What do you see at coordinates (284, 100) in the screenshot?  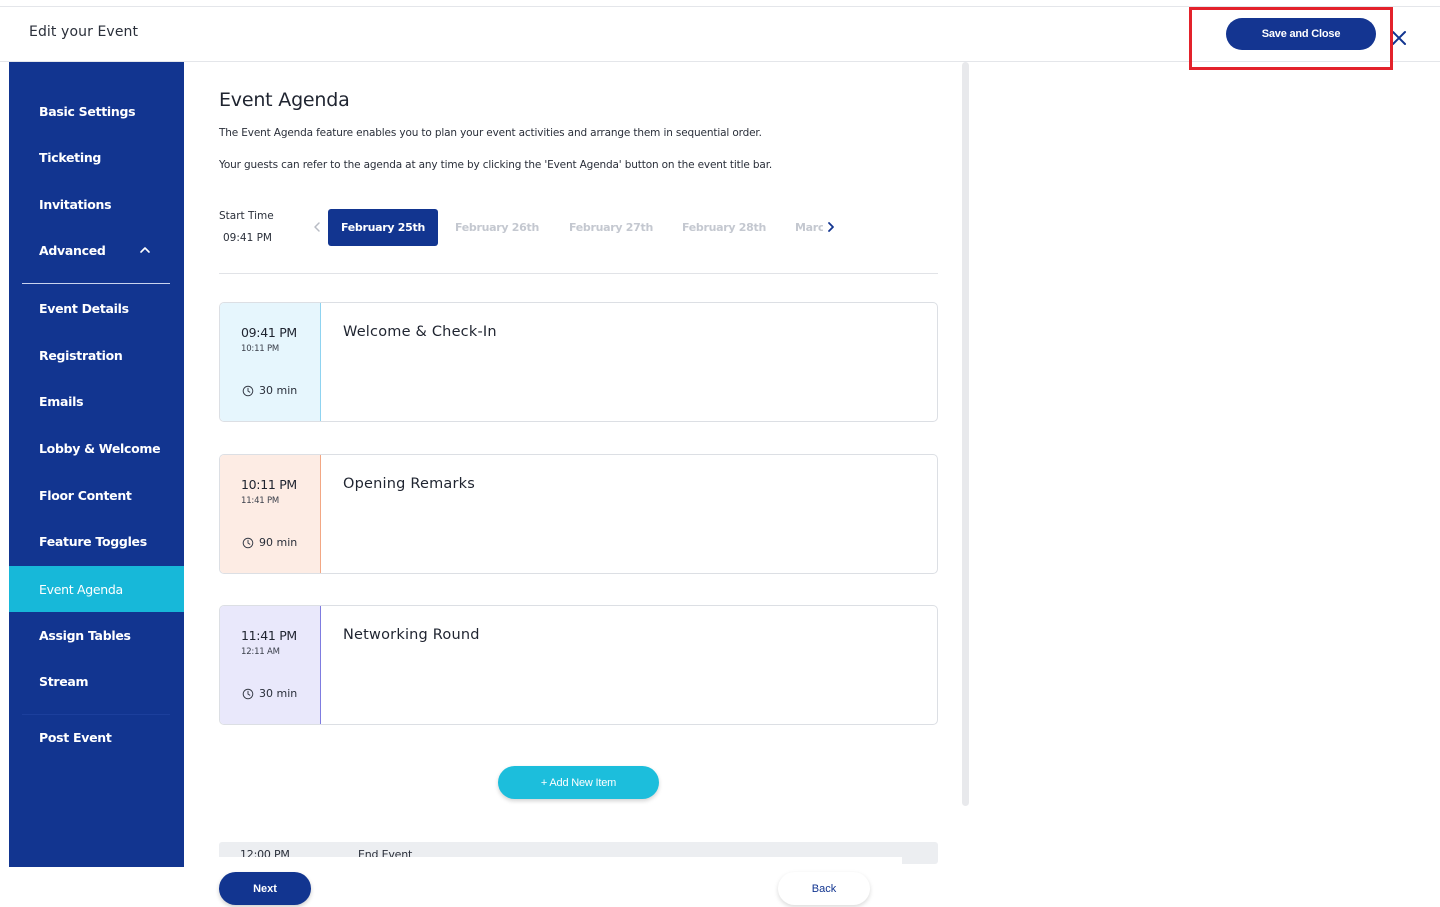 I see `section-title: Event Agenda` at bounding box center [284, 100].